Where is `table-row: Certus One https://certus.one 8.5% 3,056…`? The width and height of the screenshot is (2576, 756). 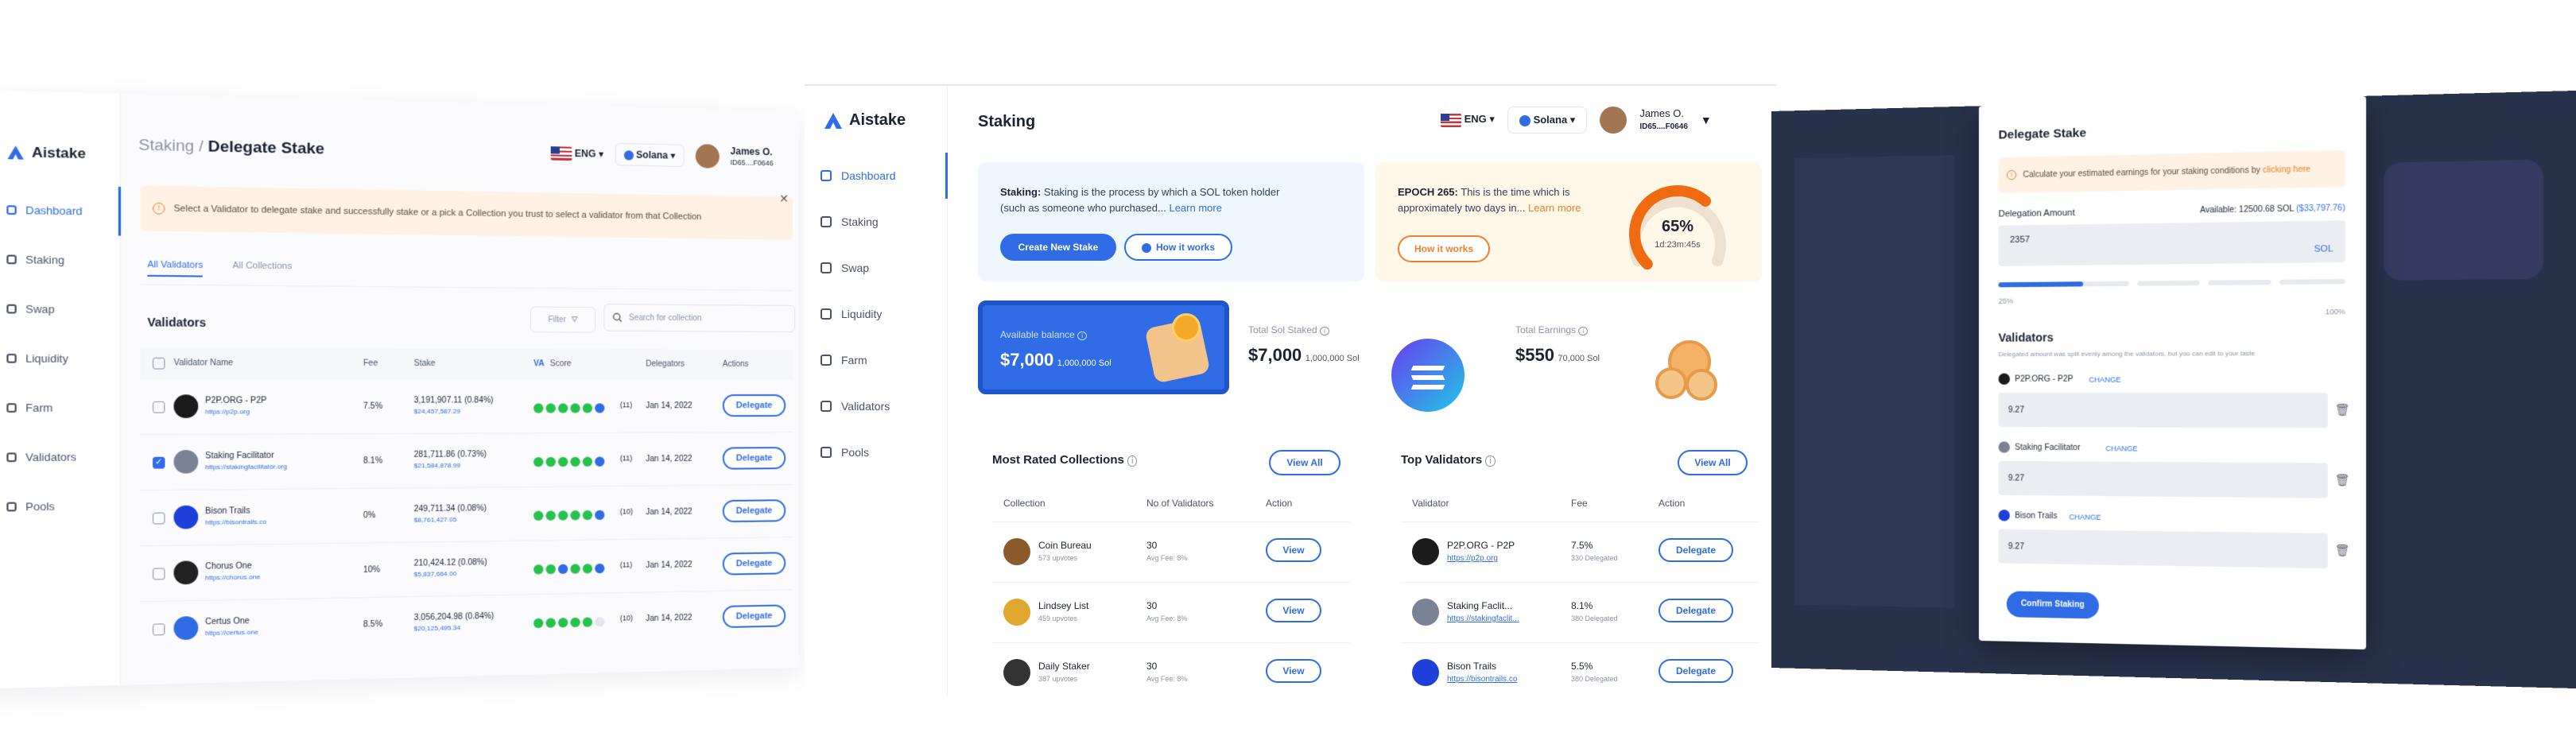
table-row: Certus One https://certus.one 8.5% 3,056… is located at coordinates (467, 623).